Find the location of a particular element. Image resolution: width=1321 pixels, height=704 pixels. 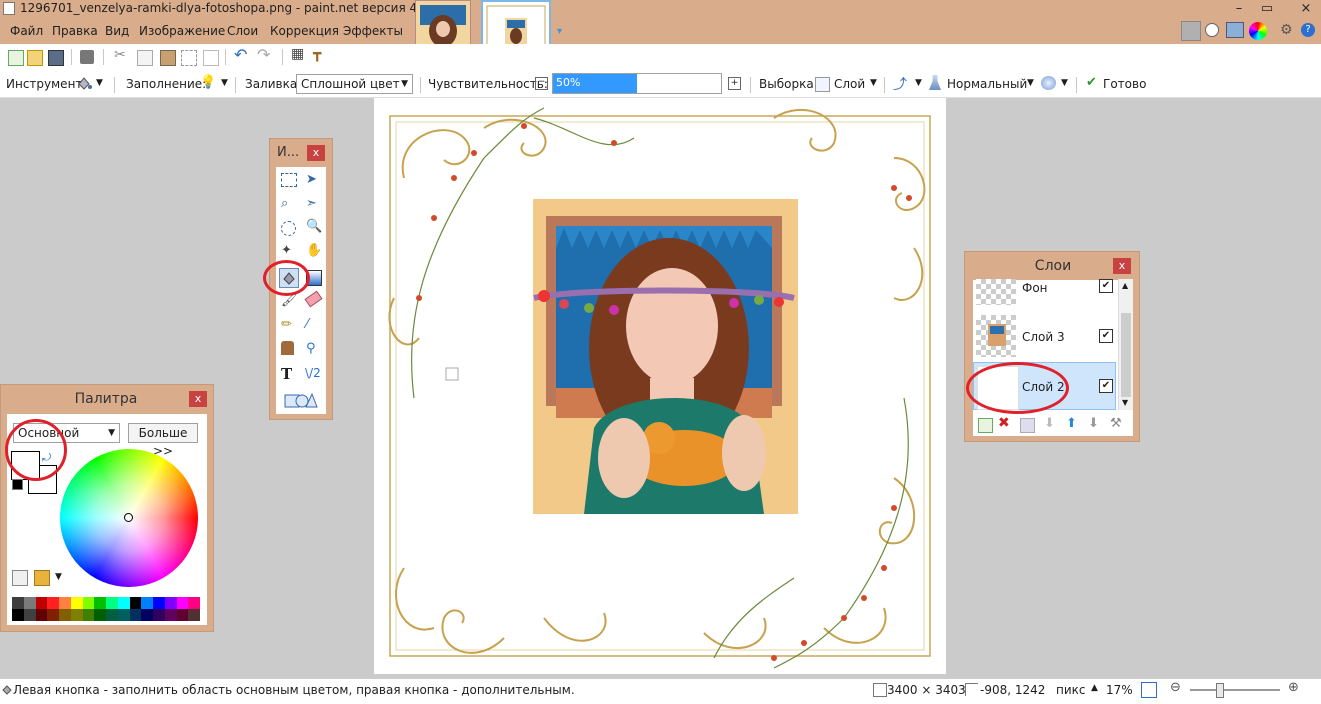

help-icon: ? is located at coordinates (1308, 30).